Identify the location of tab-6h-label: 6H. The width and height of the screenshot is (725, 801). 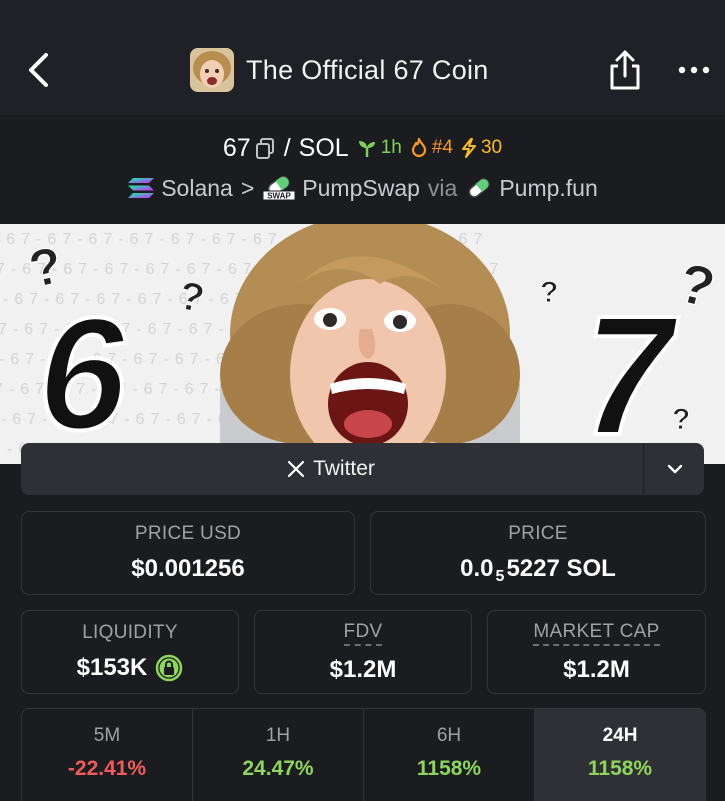
(449, 735).